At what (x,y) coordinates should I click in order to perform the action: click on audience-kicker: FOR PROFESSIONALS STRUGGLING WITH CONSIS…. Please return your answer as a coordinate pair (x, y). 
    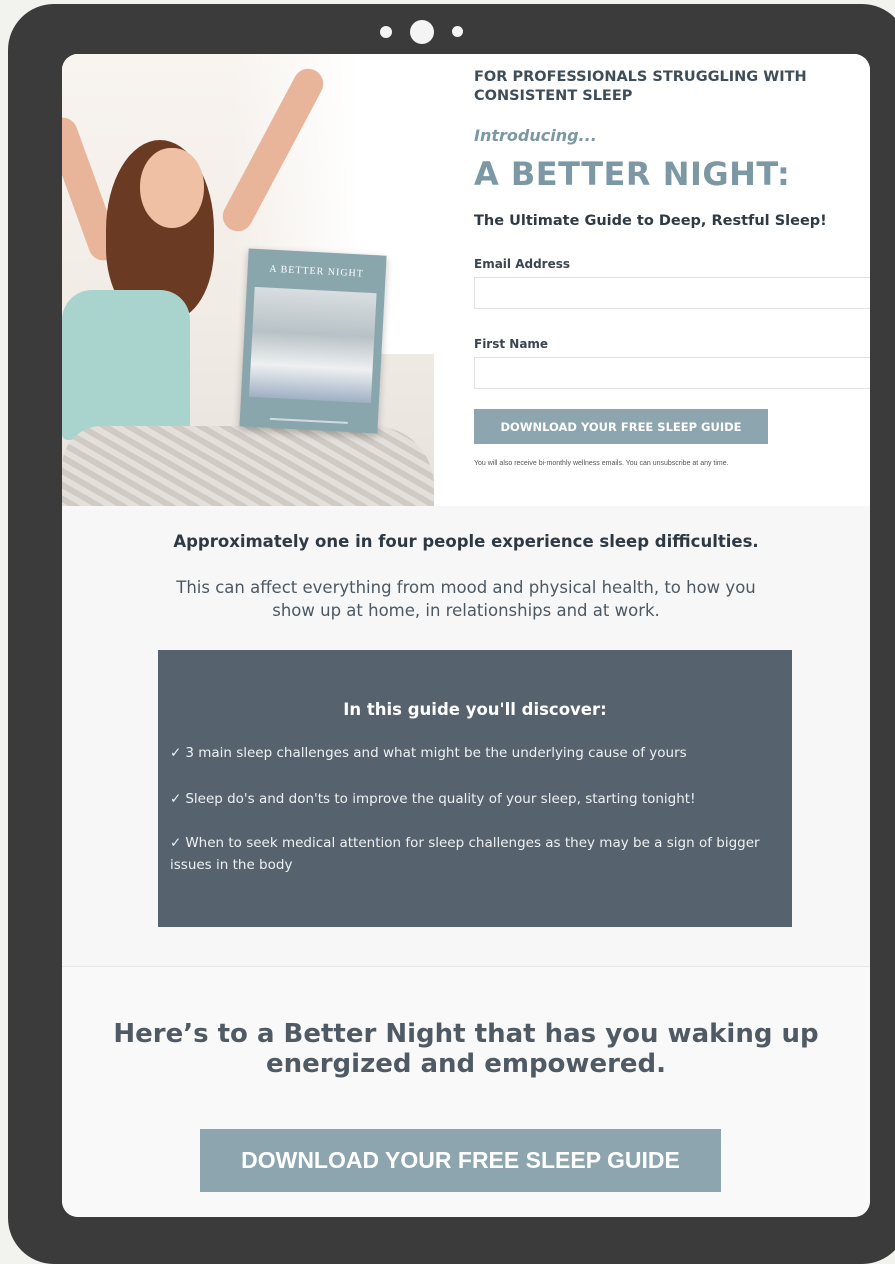
    Looking at the image, I should click on (640, 86).